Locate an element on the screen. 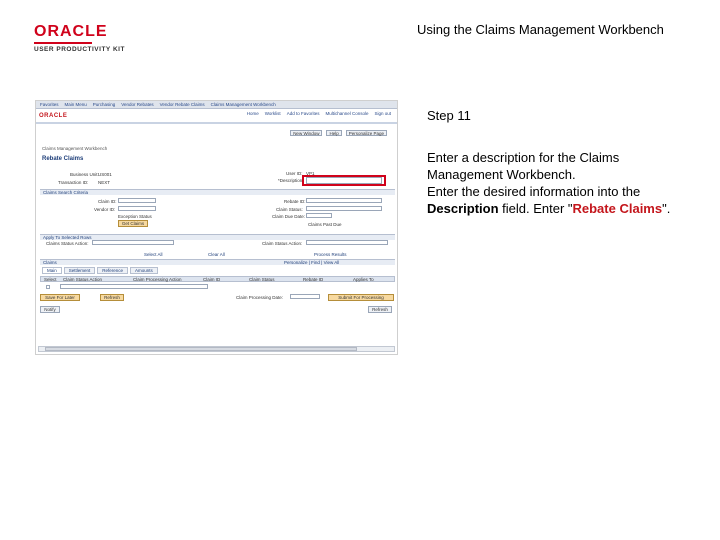 The image size is (720, 540). grid-column: Applies To is located at coordinates (363, 279).